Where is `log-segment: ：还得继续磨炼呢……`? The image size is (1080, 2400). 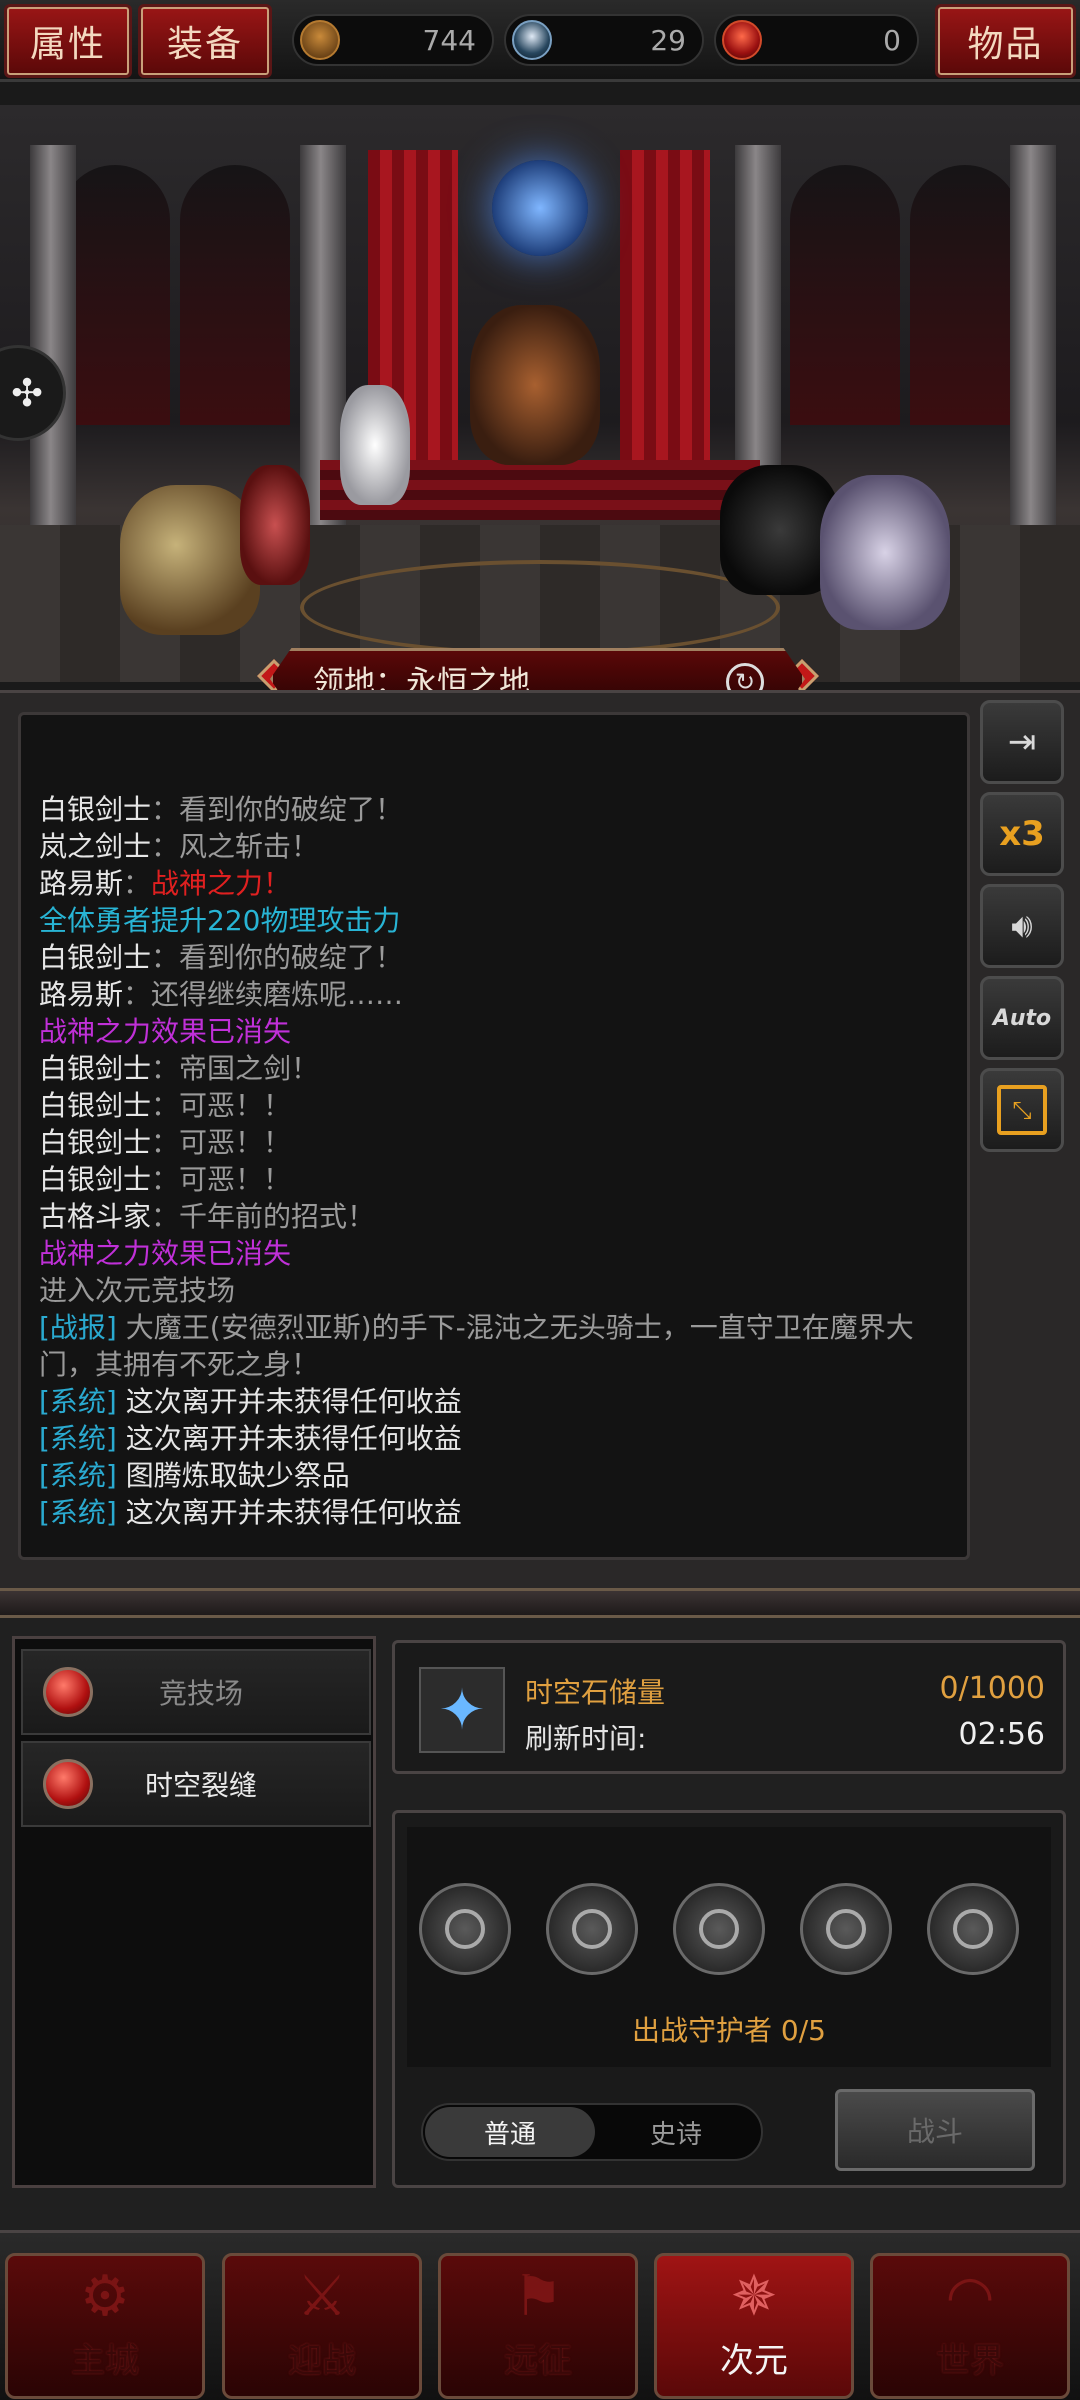
log-segment: ：还得继续磨炼呢…… is located at coordinates (263, 994).